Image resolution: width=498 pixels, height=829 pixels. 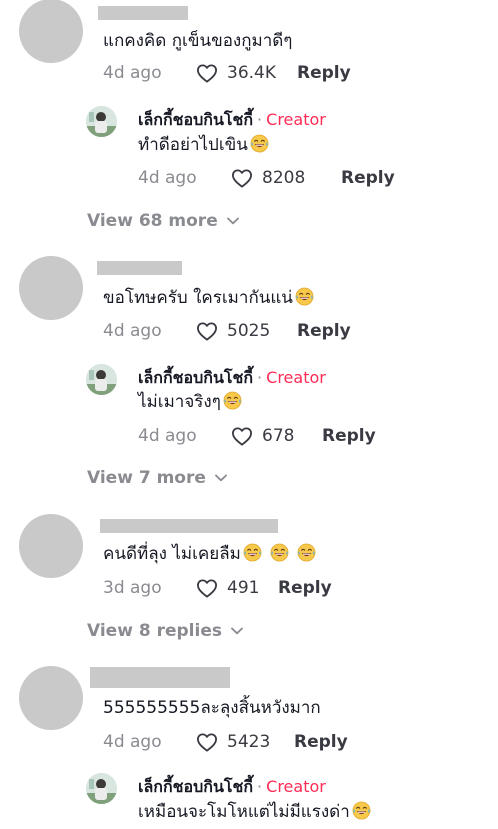 What do you see at coordinates (163, 221) in the screenshot?
I see `view-more-replies: View 68 more` at bounding box center [163, 221].